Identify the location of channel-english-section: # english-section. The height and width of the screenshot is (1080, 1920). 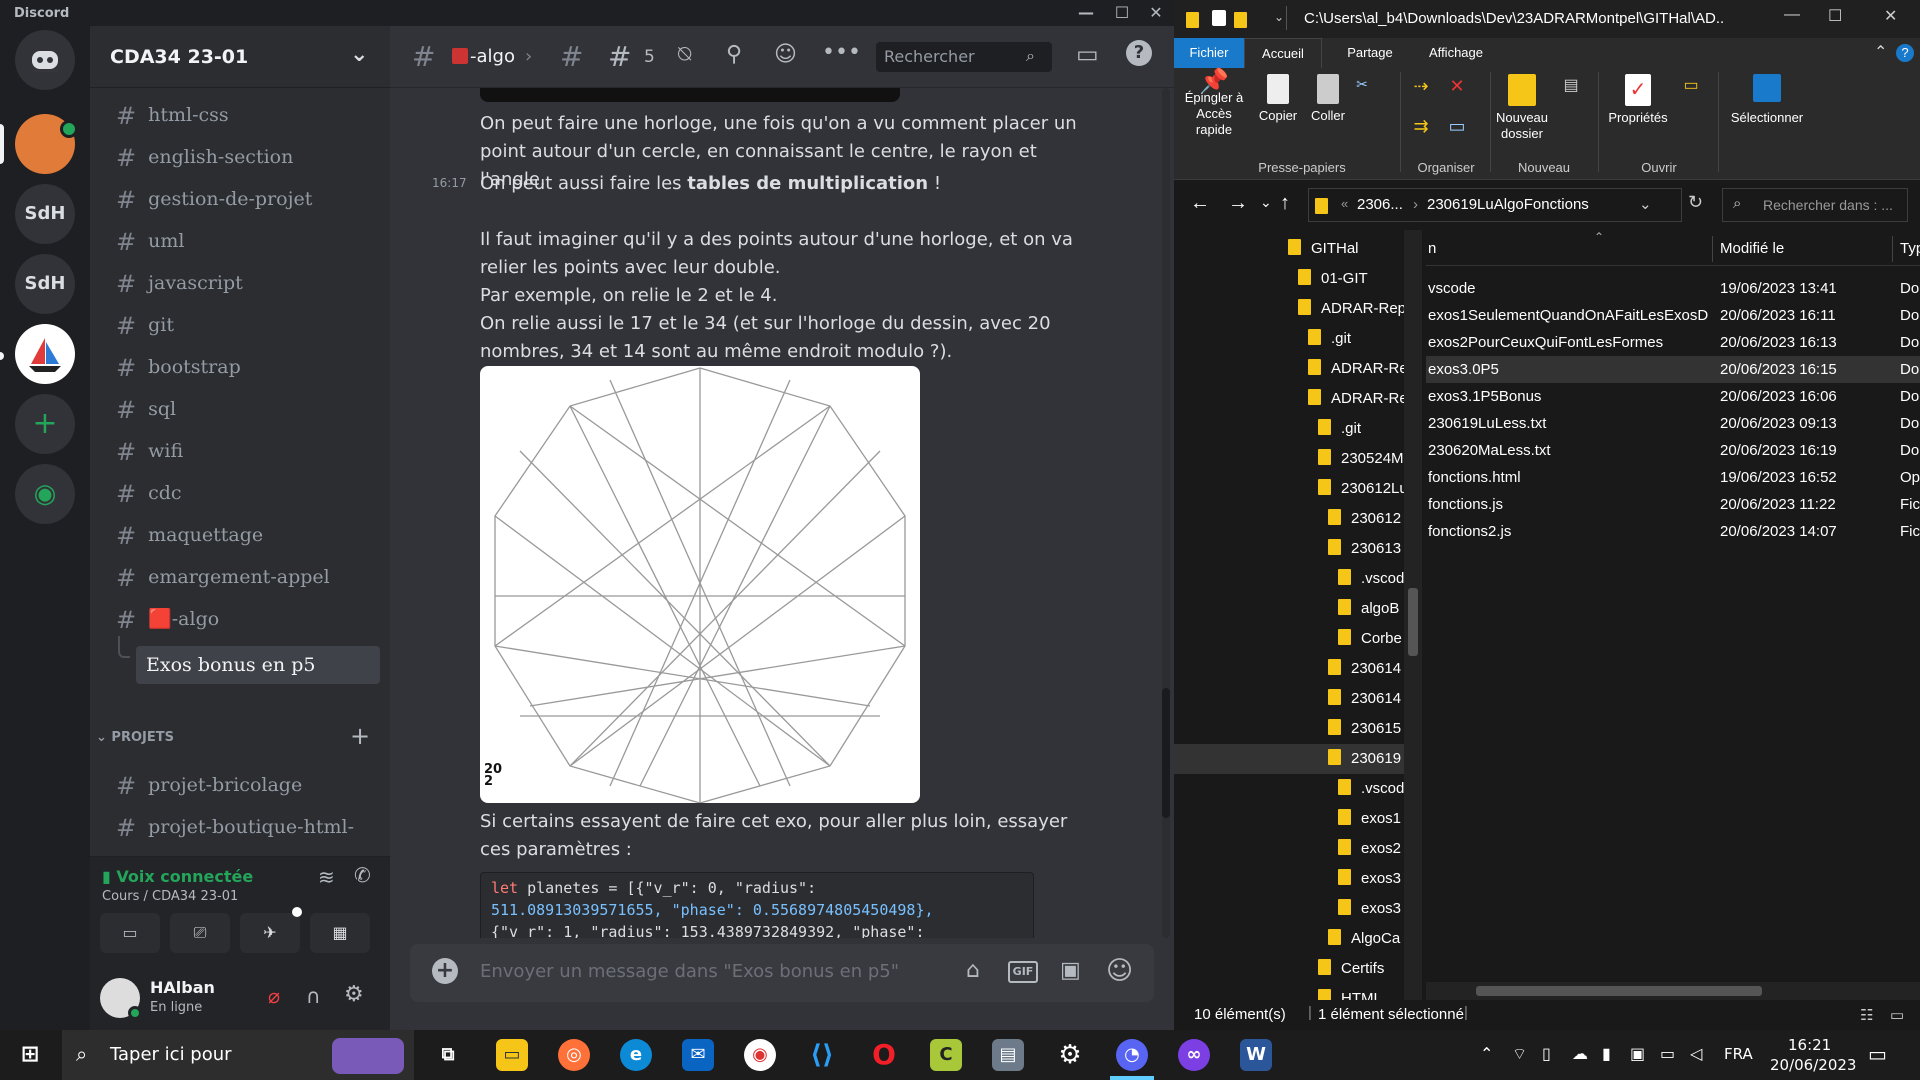
(240, 157).